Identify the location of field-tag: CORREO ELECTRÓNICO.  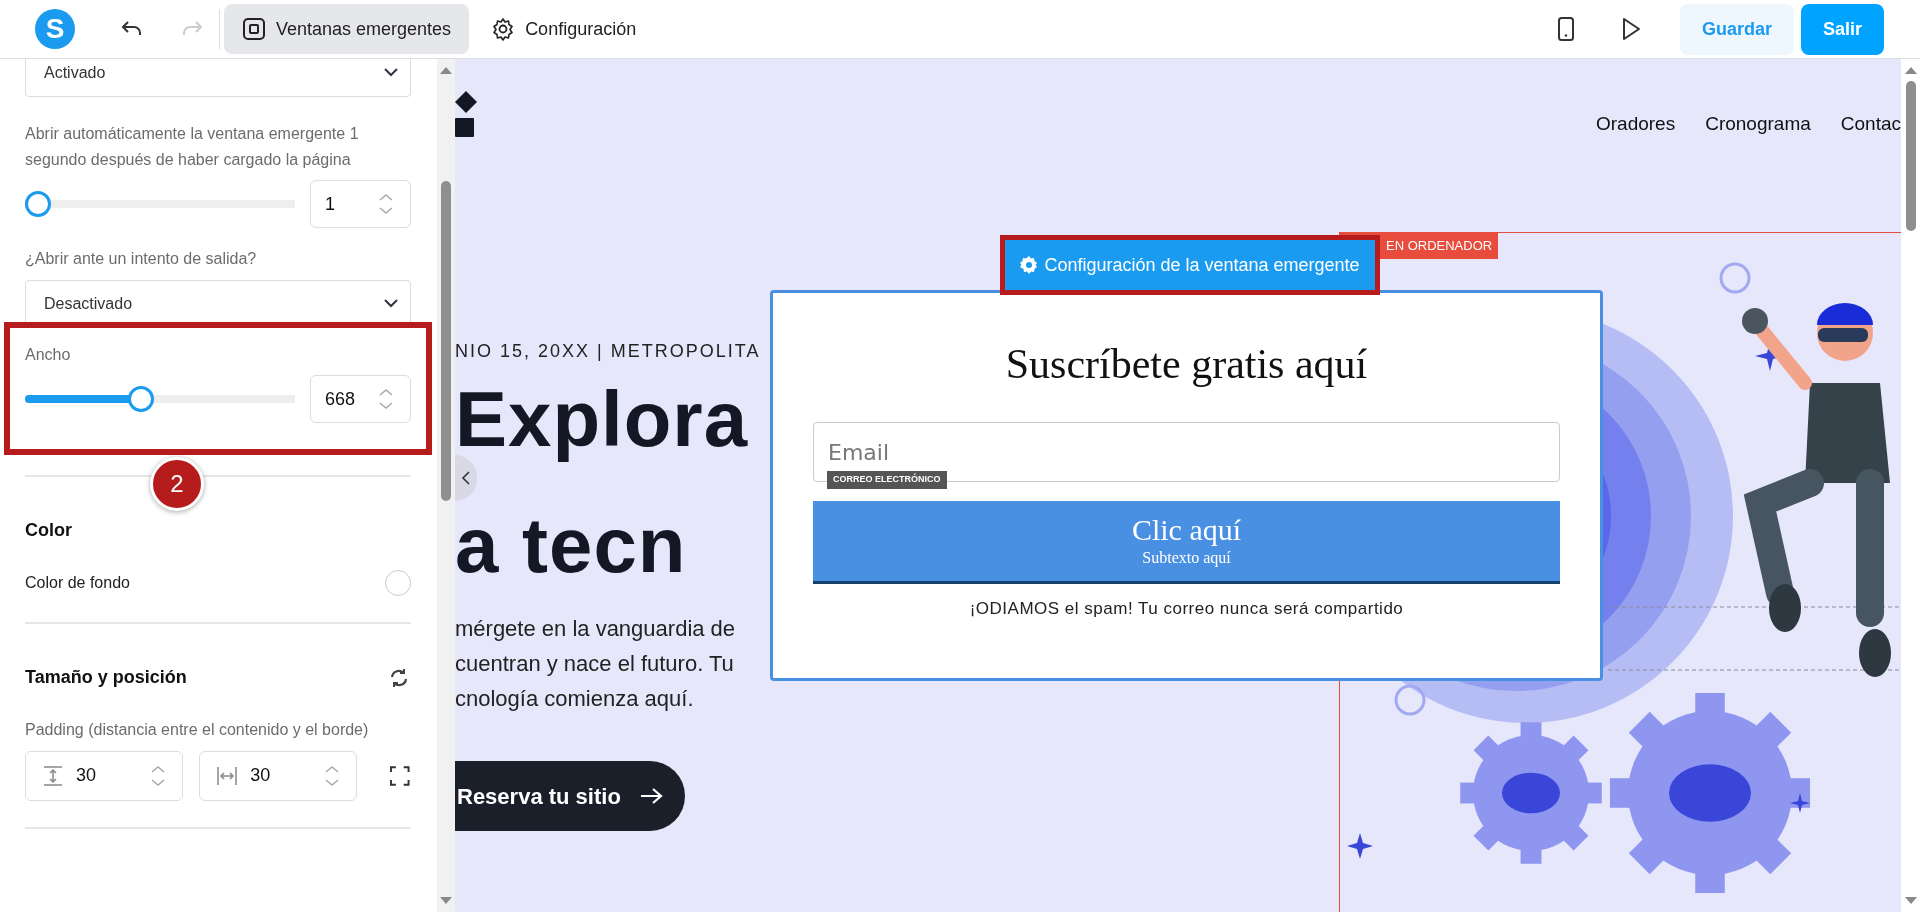
(887, 480).